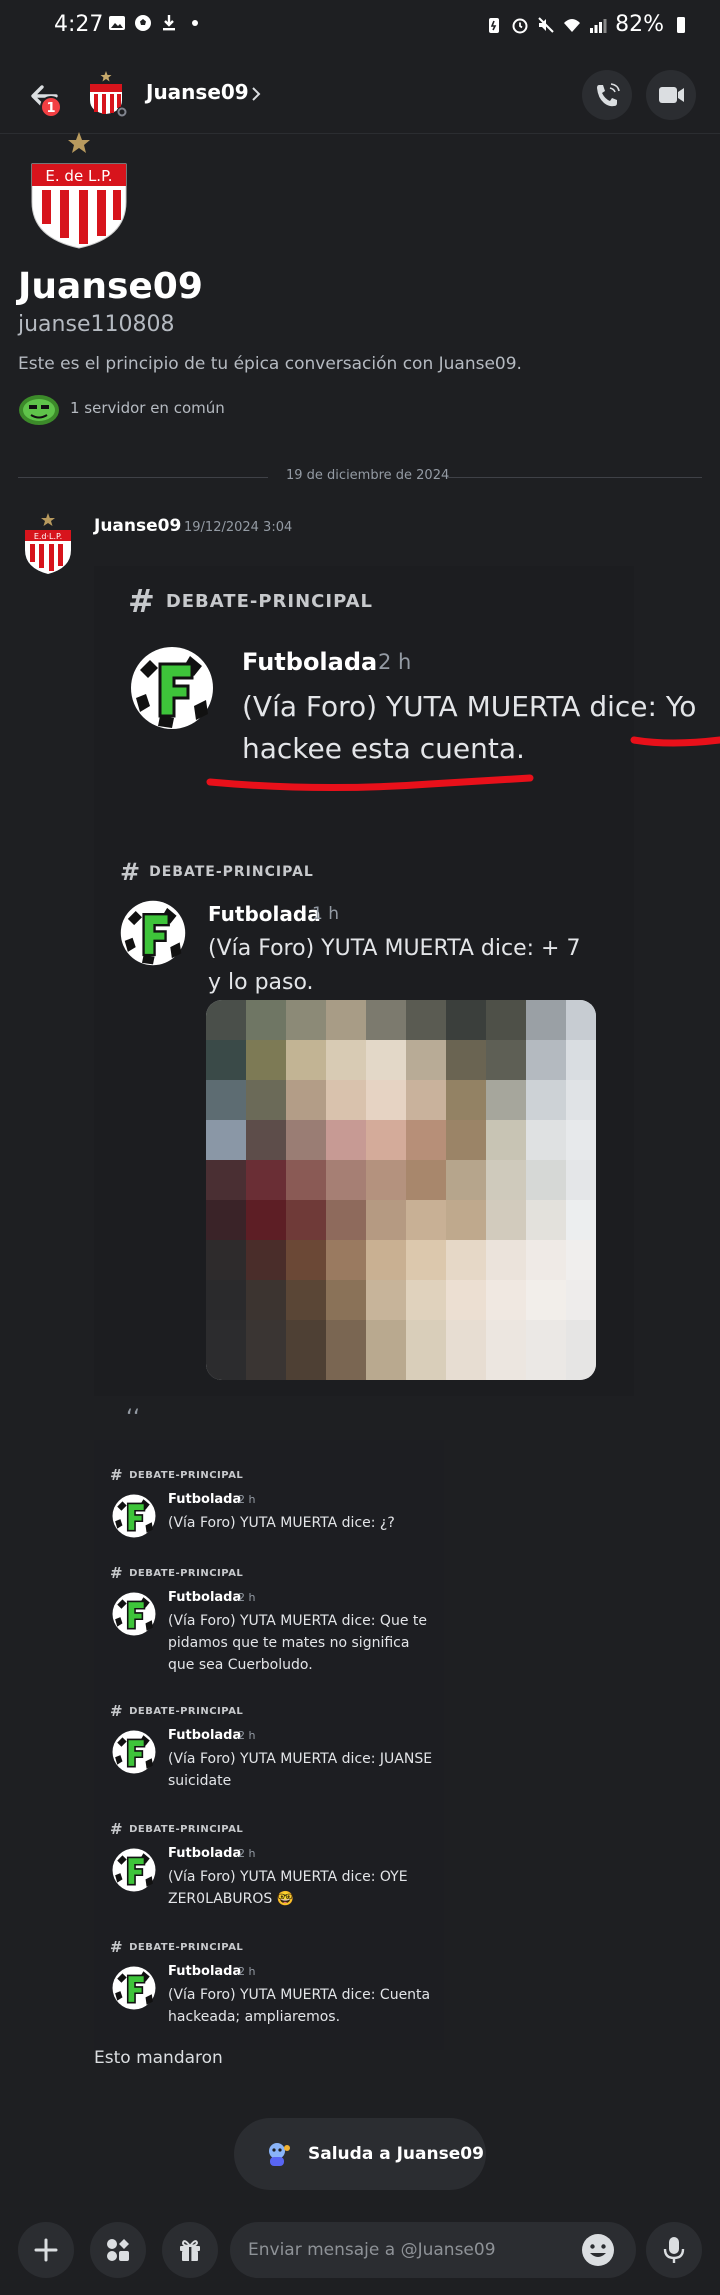 This screenshot has width=720, height=2295. I want to click on chat-header: 1 Juanse09, so click(360, 96).